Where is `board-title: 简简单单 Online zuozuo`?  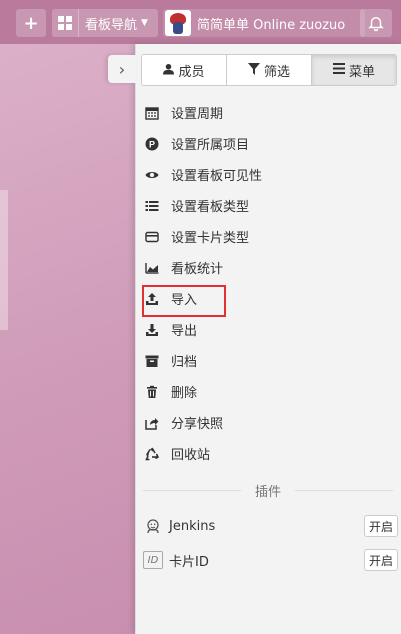
board-title: 简简单单 Online zuozuo is located at coordinates (271, 25).